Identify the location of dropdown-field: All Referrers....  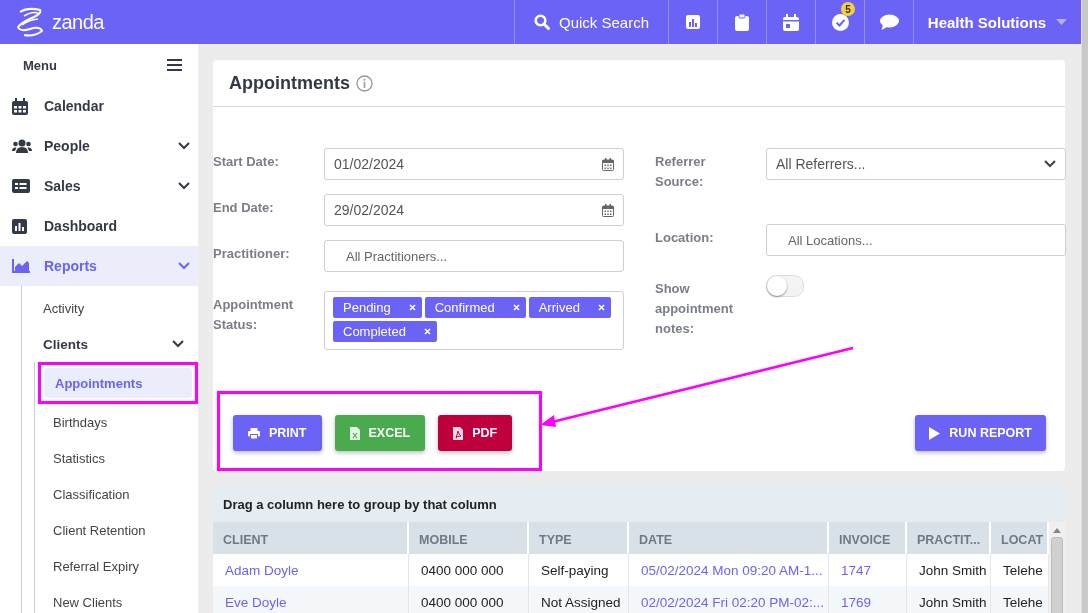
(916, 164).